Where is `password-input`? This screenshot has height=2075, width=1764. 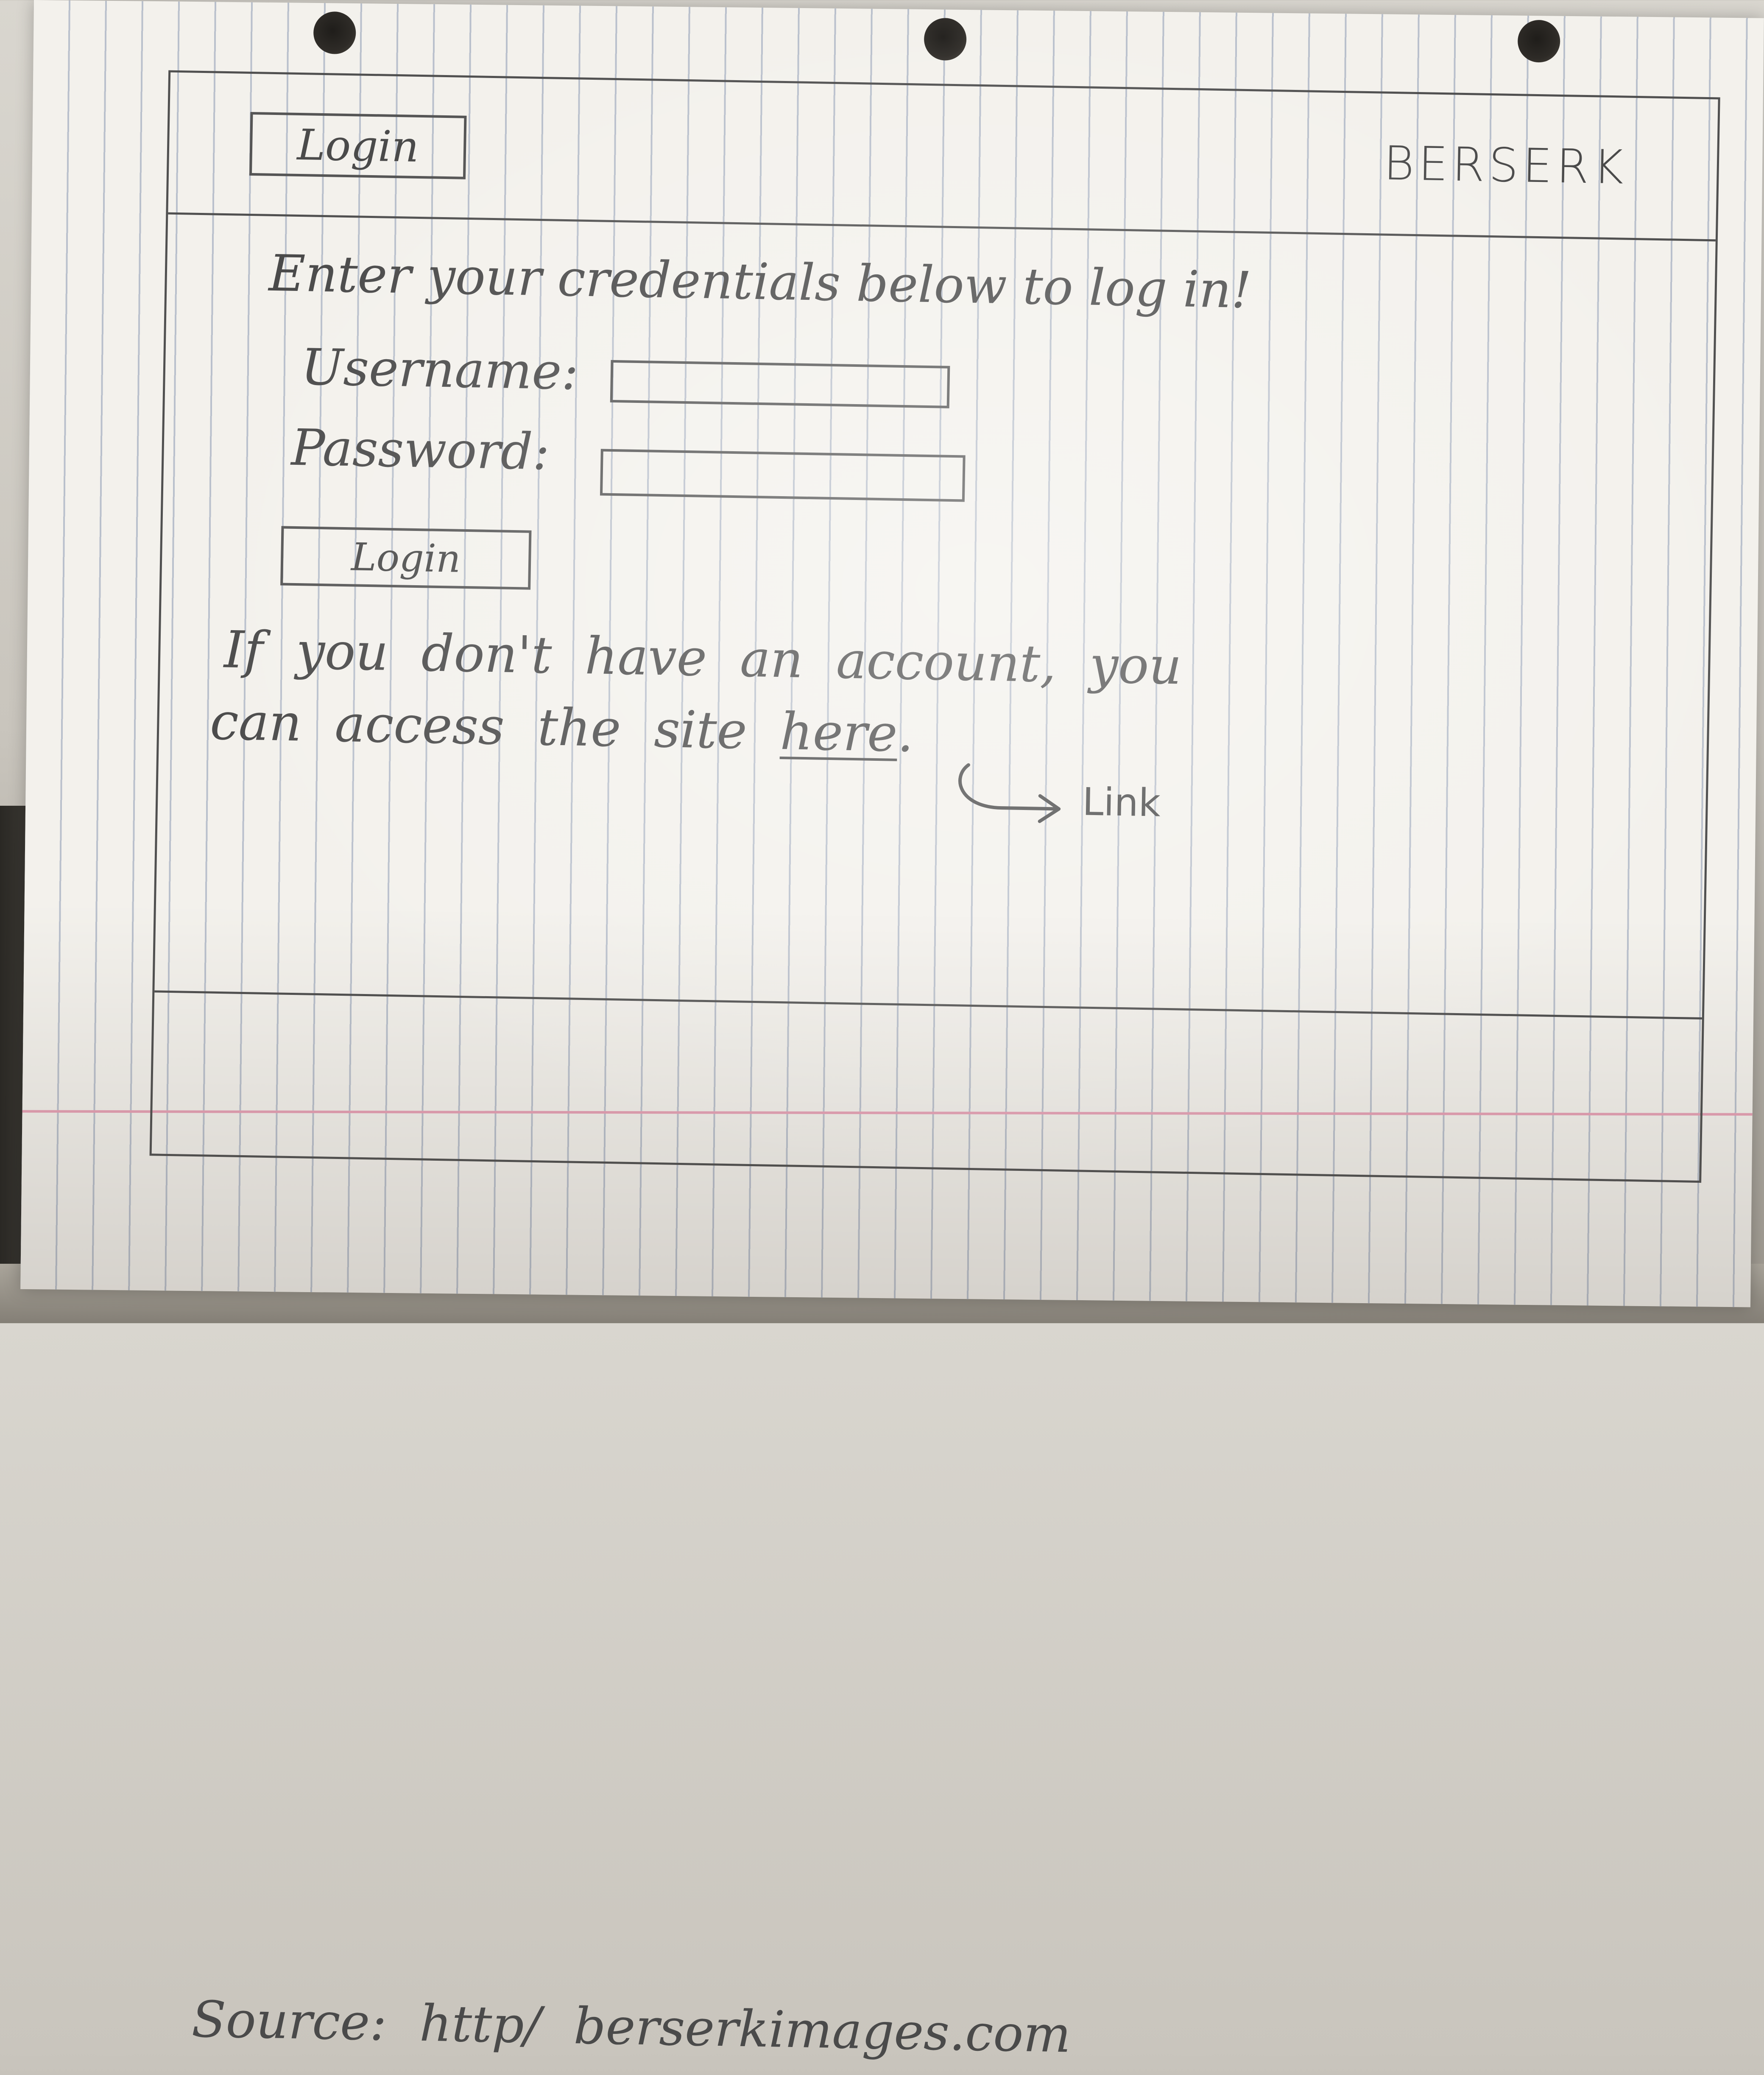 password-input is located at coordinates (783, 475).